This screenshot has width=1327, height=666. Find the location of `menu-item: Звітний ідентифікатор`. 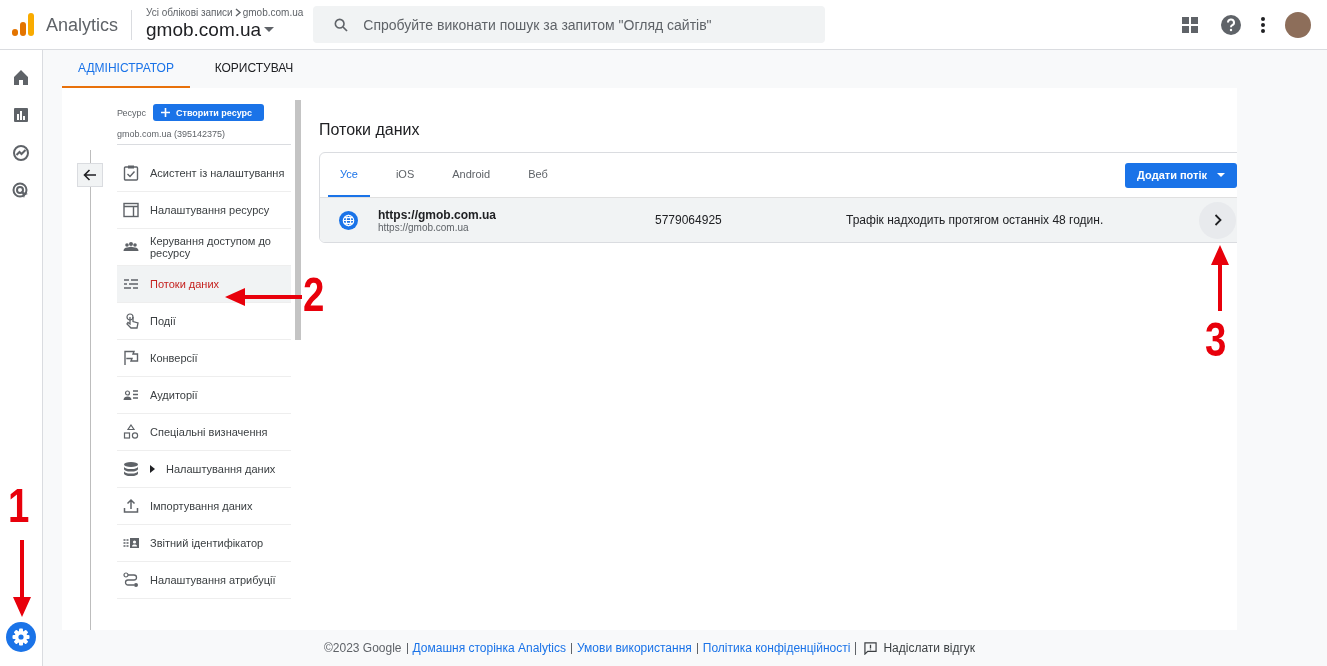

menu-item: Звітний ідентифікатор is located at coordinates (204, 543).